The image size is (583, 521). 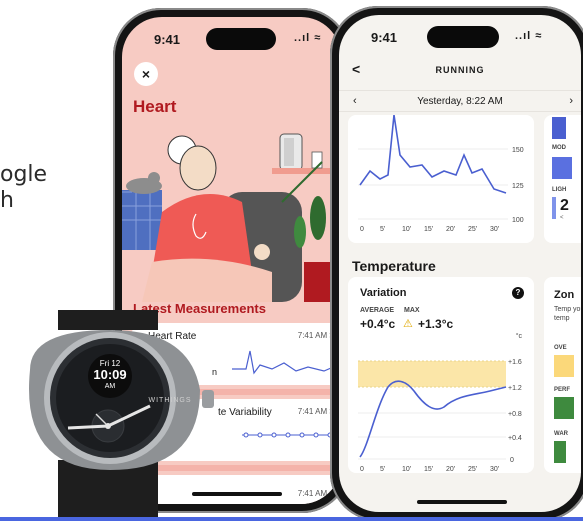 What do you see at coordinates (559, 190) in the screenshot?
I see `zone-label: LIGH` at bounding box center [559, 190].